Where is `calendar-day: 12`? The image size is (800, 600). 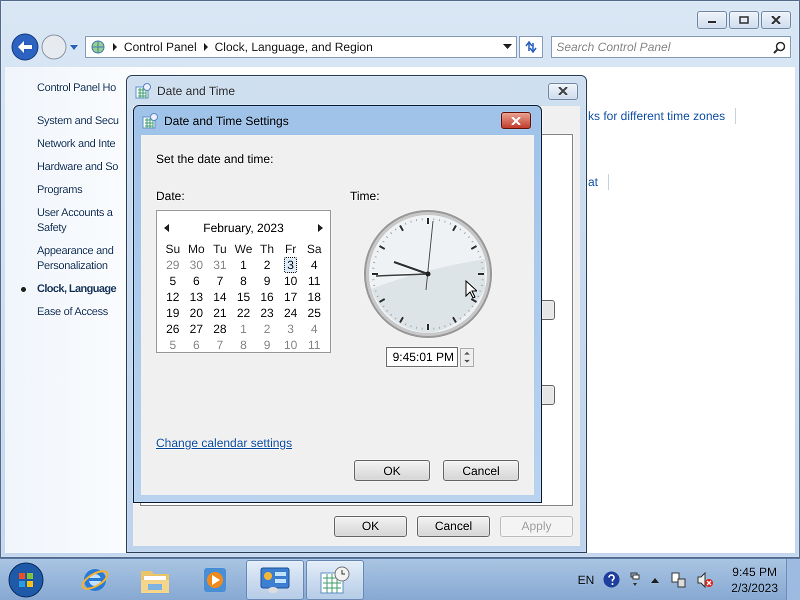 calendar-day: 12 is located at coordinates (172, 297).